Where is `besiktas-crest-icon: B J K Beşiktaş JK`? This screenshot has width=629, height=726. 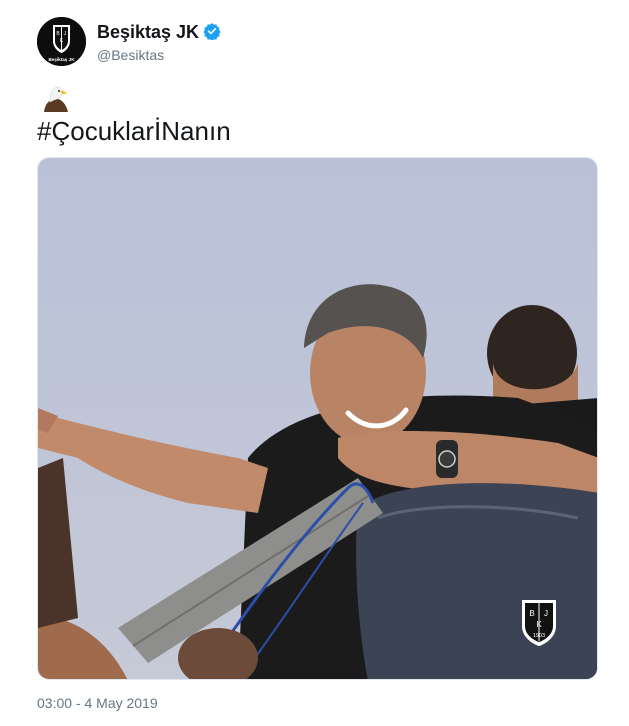
besiktas-crest-icon: B J K Beşiktaş JK is located at coordinates (61, 41).